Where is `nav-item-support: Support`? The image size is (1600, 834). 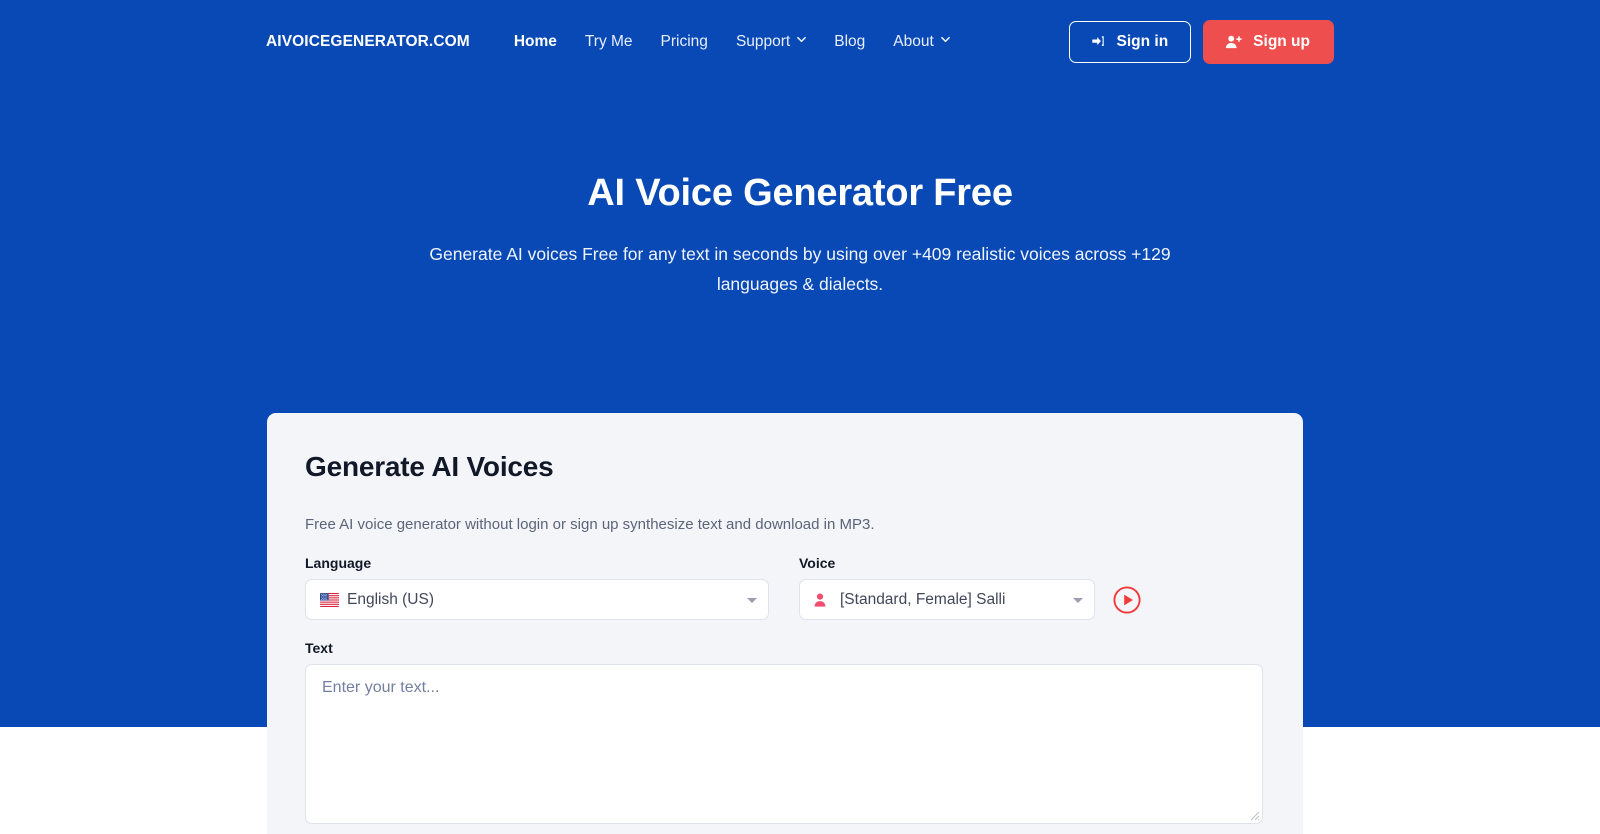 nav-item-support: Support is located at coordinates (771, 42).